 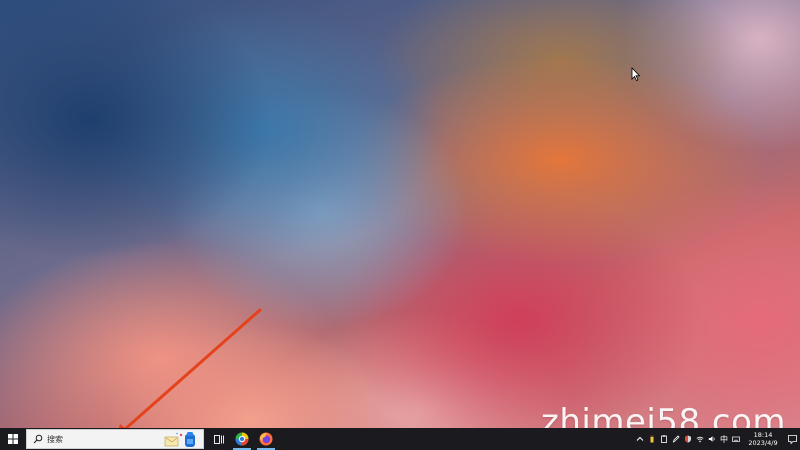 I want to click on task-view-button, so click(x=219, y=439).